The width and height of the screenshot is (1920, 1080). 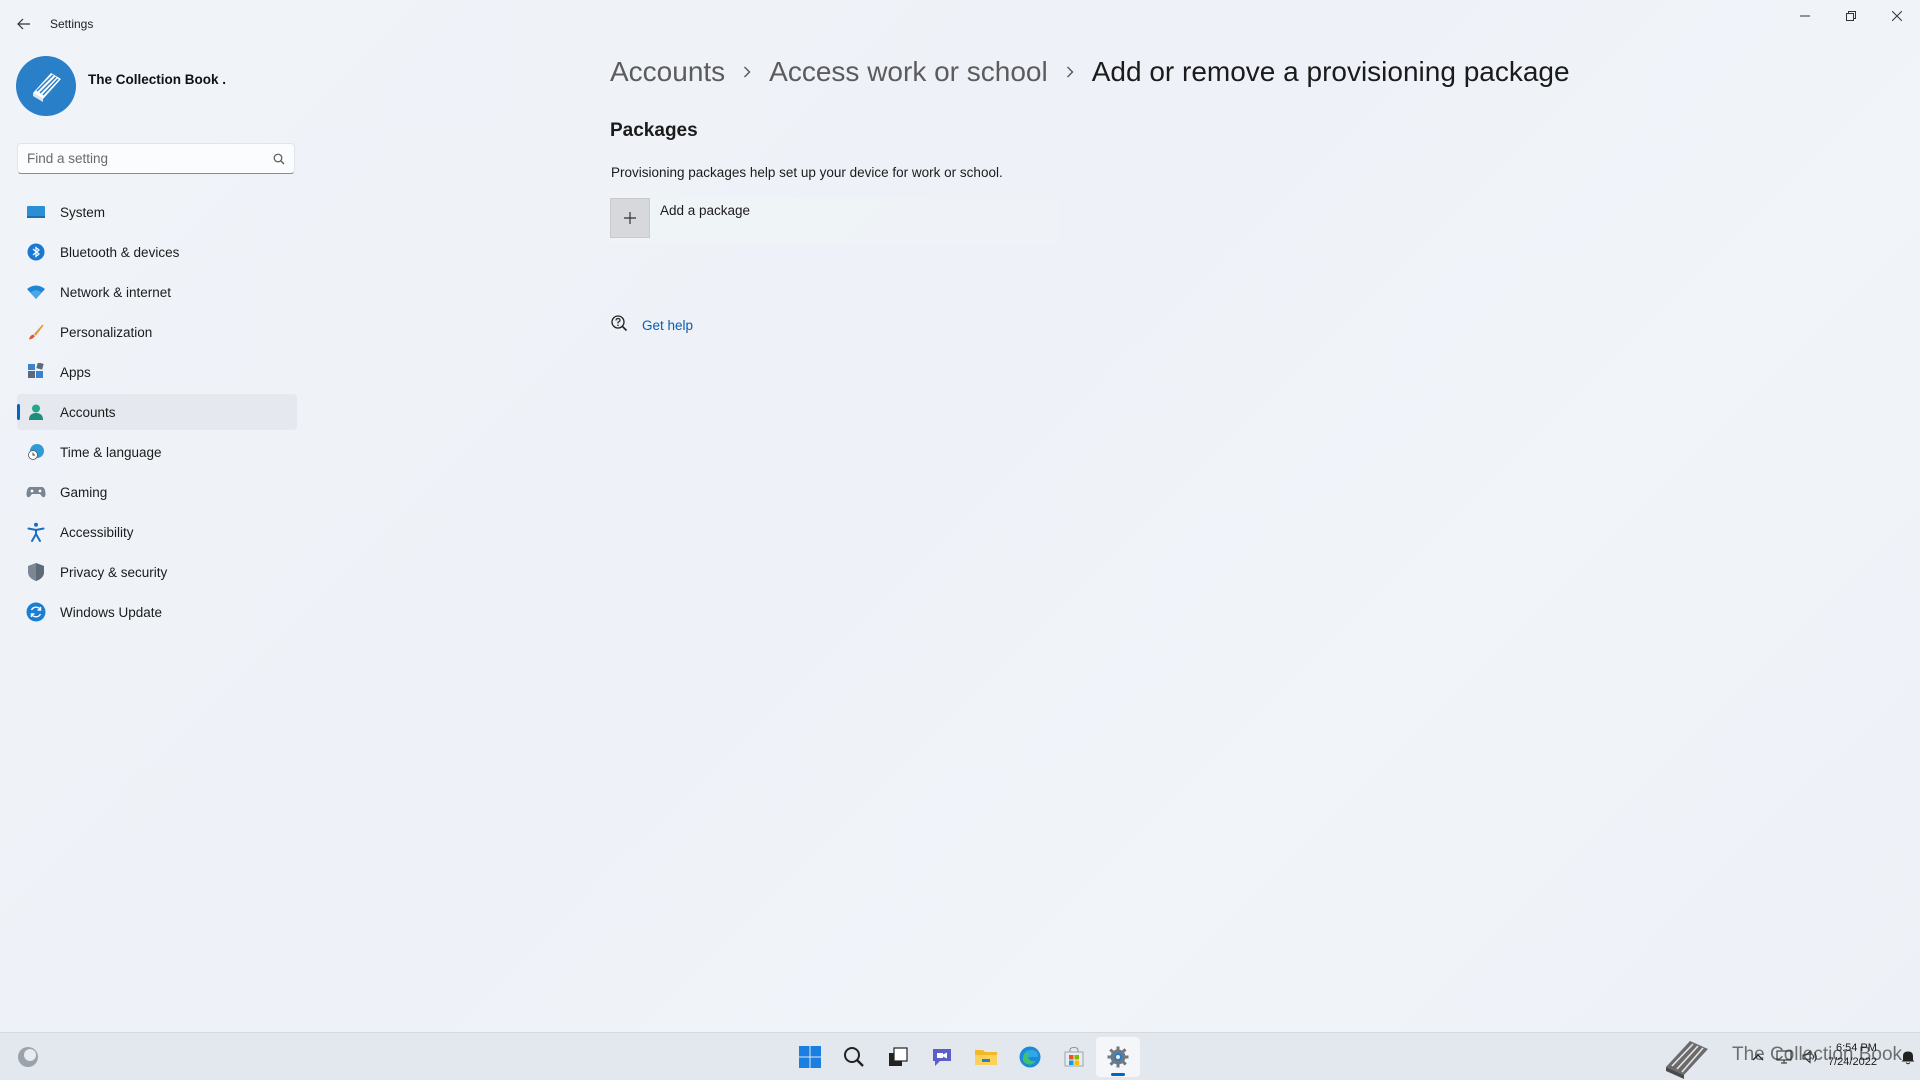 I want to click on clock-date: 7/24/2022, so click(x=1852, y=1062).